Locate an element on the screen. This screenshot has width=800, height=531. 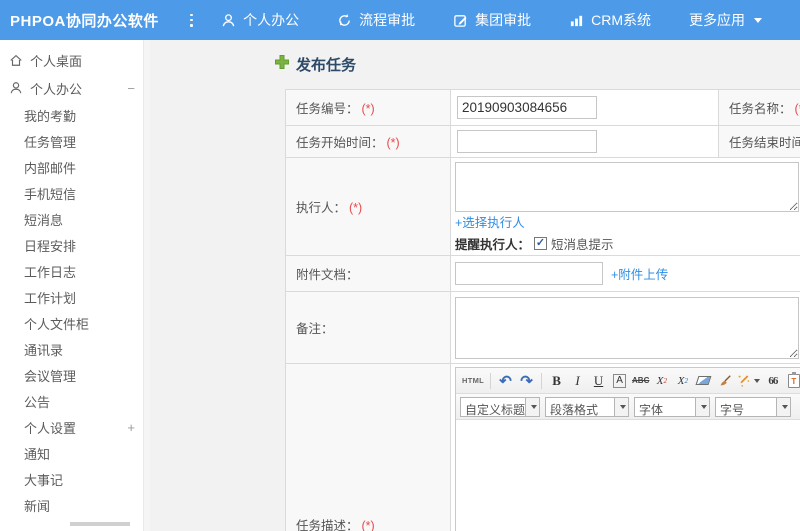
description-label-cell: 任务描述： (*) is located at coordinates (368, 447).